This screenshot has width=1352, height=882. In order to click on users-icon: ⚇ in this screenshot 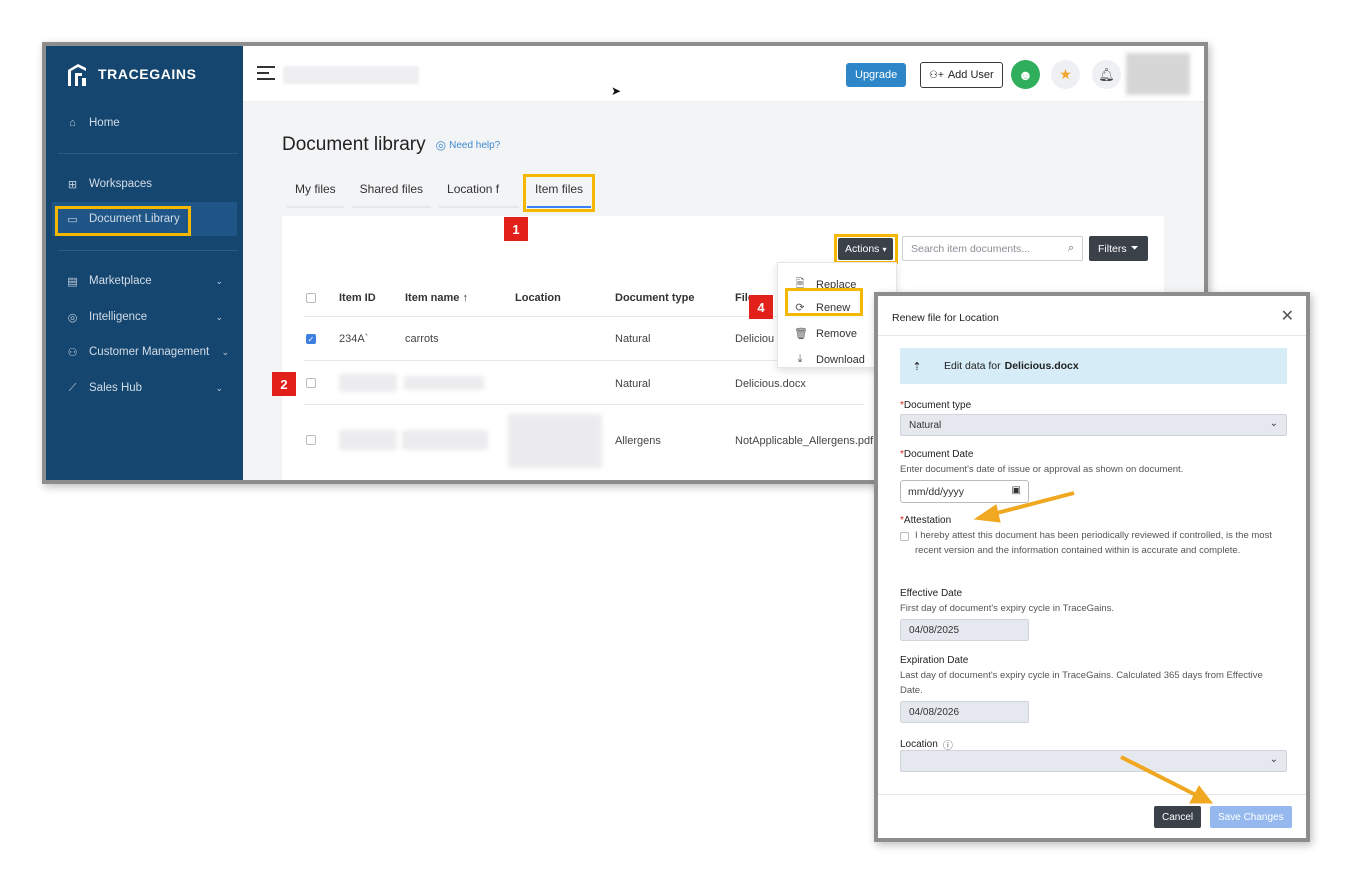, I will do `click(72, 352)`.